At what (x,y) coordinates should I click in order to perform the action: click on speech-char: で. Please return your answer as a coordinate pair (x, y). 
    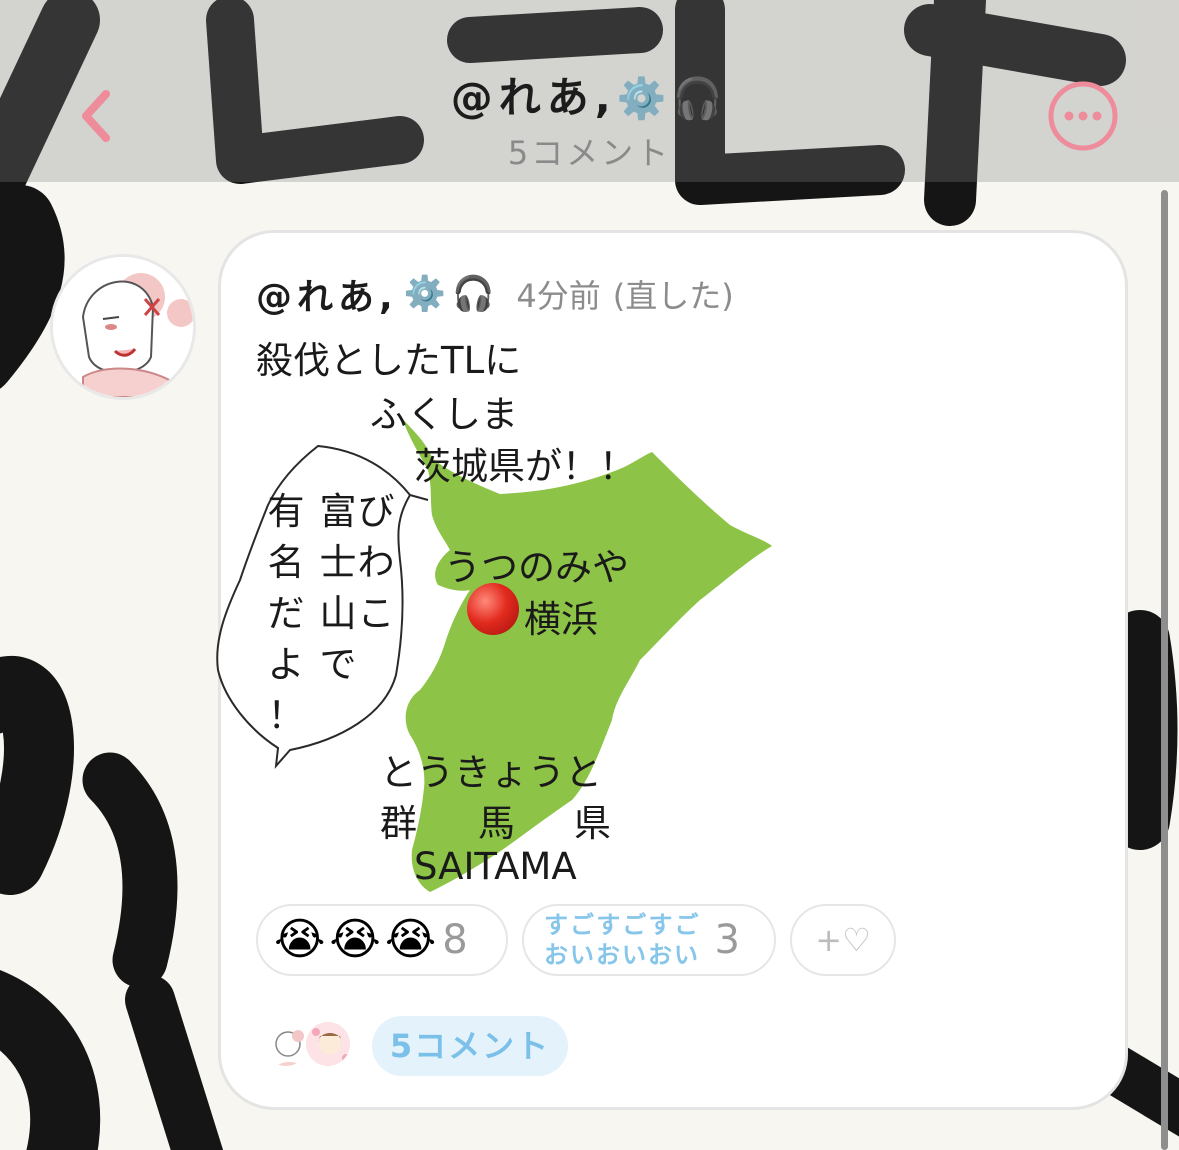
    Looking at the image, I should click on (338, 664).